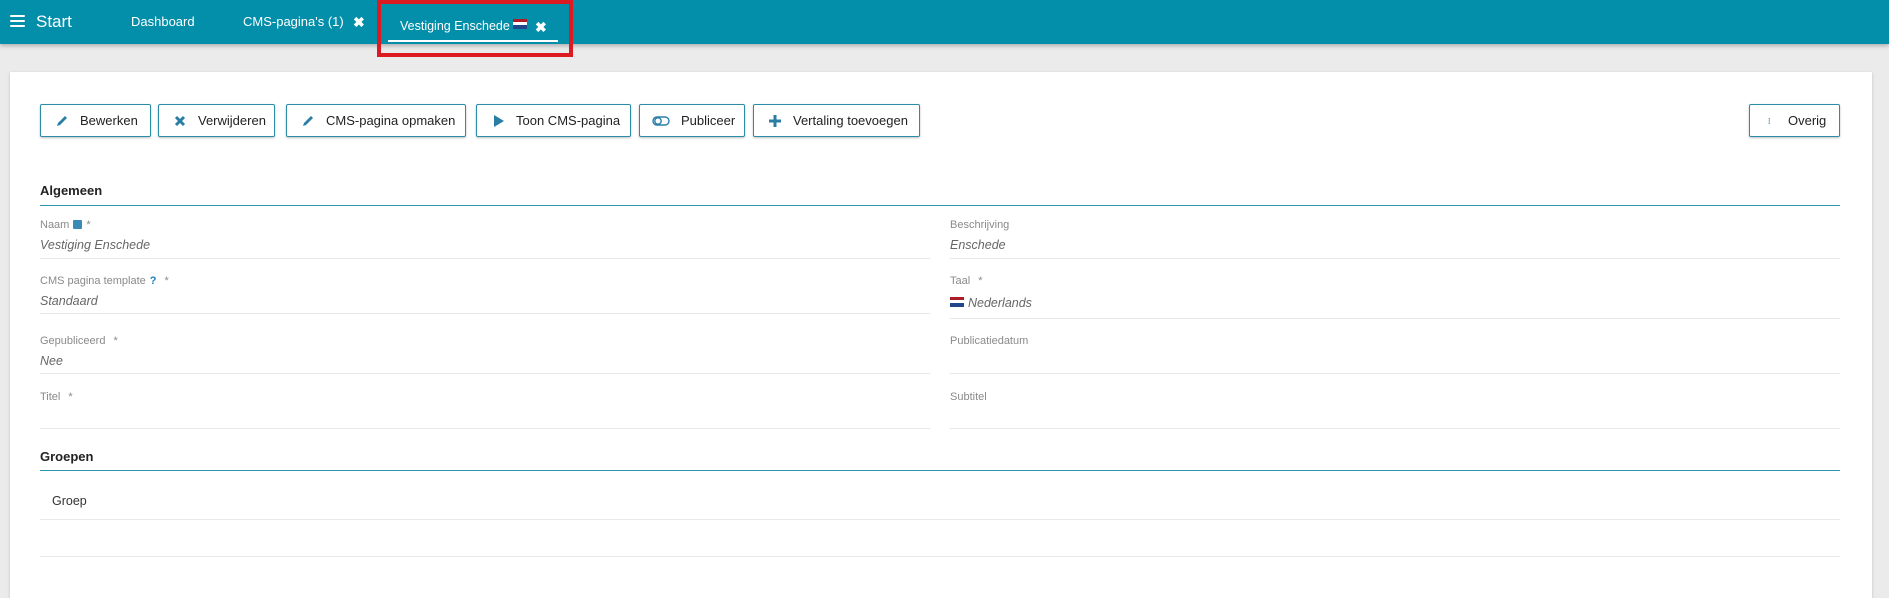  I want to click on field-label-template-text: CMS pagina template, so click(93, 281).